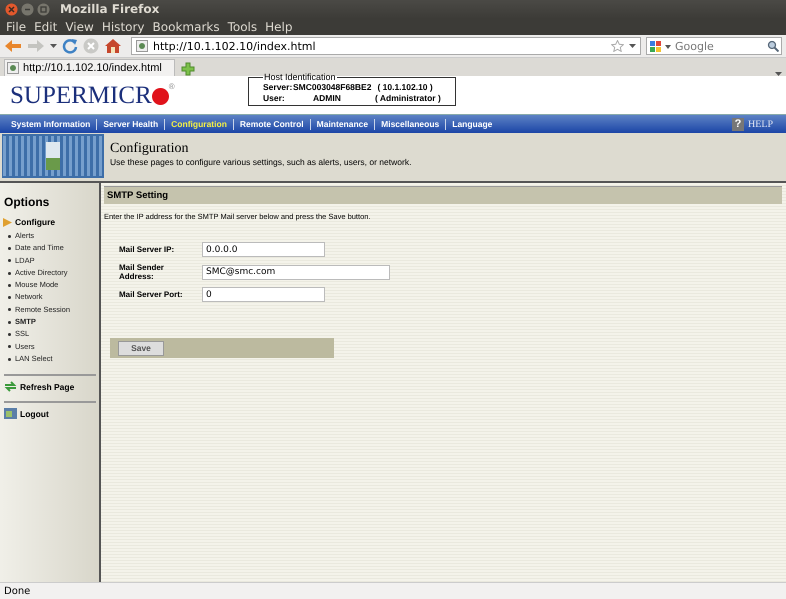 The height and width of the screenshot is (599, 786). I want to click on menu-item: File, so click(16, 27).